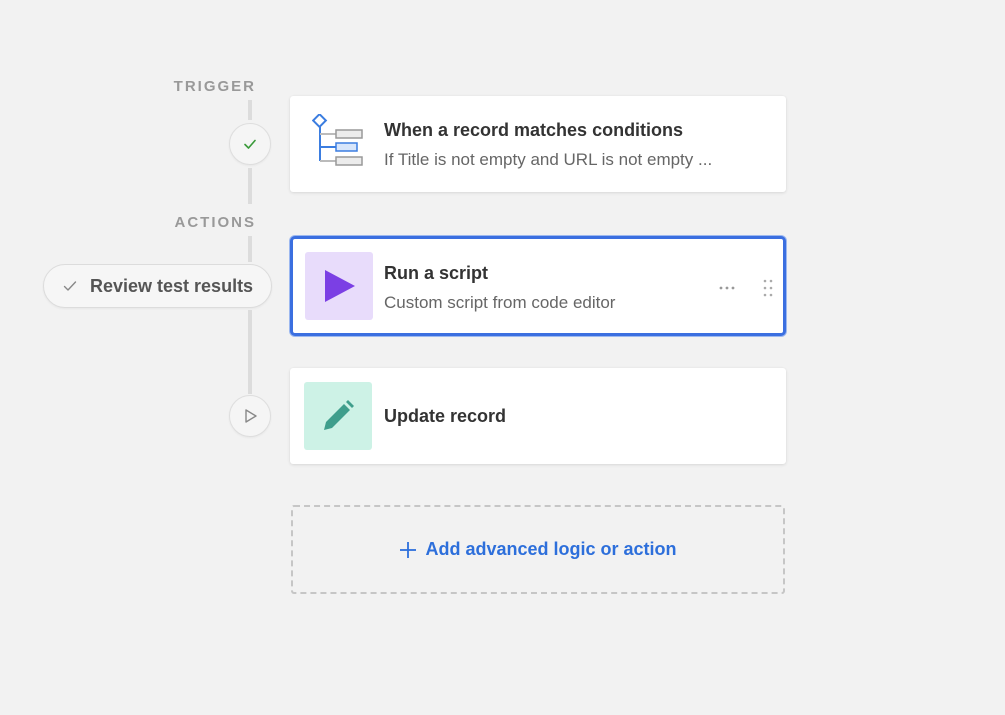 The image size is (1005, 715). I want to click on play-outline-icon, so click(251, 416).